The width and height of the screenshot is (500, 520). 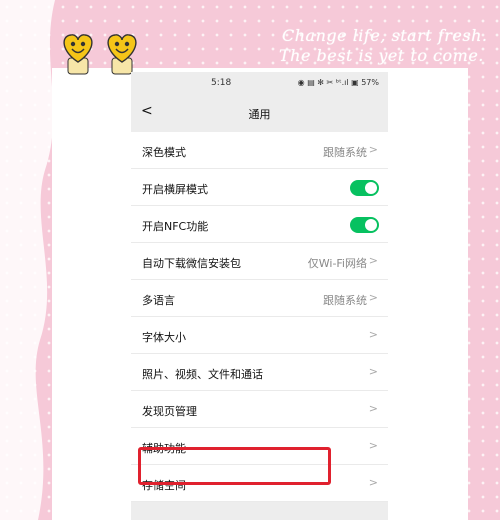 I want to click on row-label: 开启NFC功能, so click(x=175, y=226).